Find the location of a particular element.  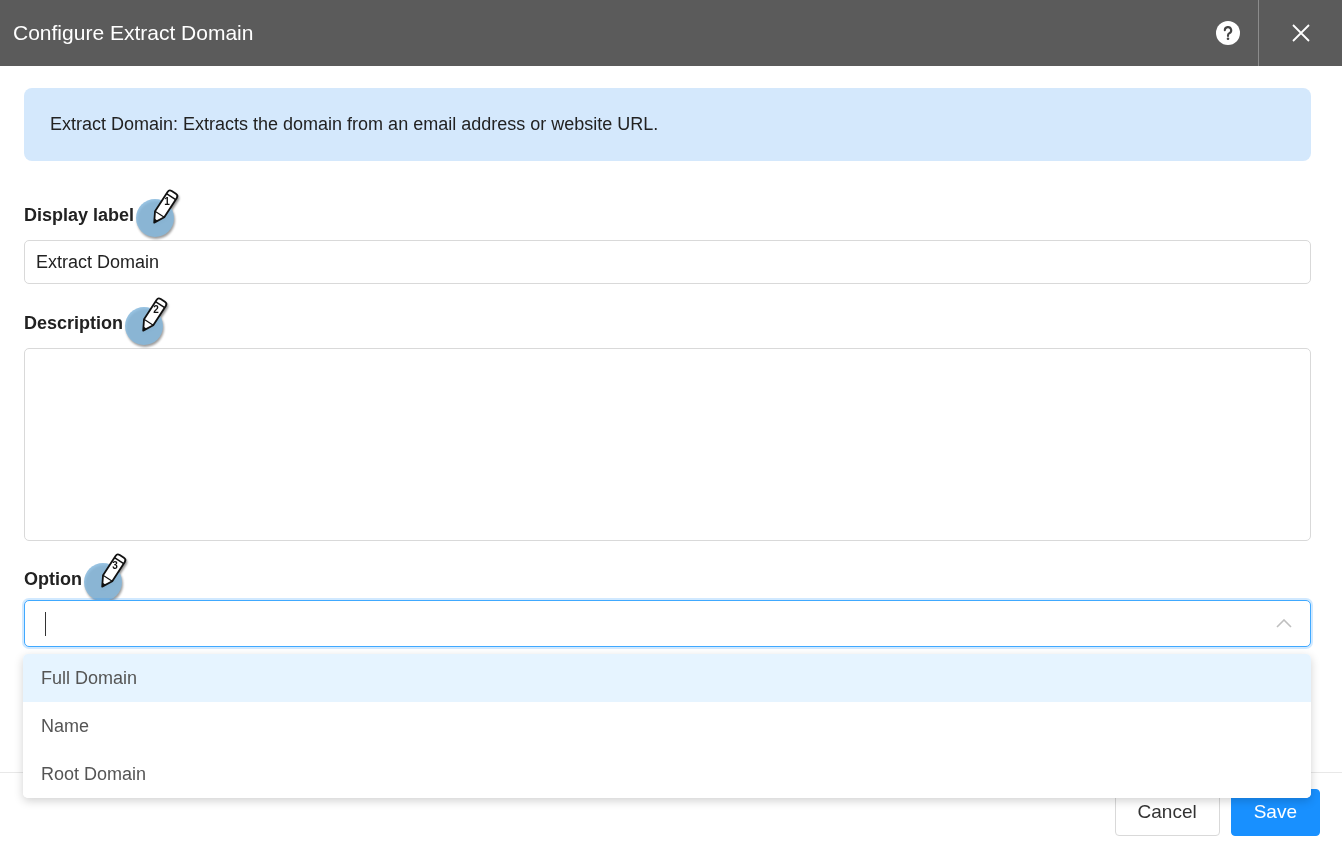

dropdown-option: Root Domain is located at coordinates (667, 774).